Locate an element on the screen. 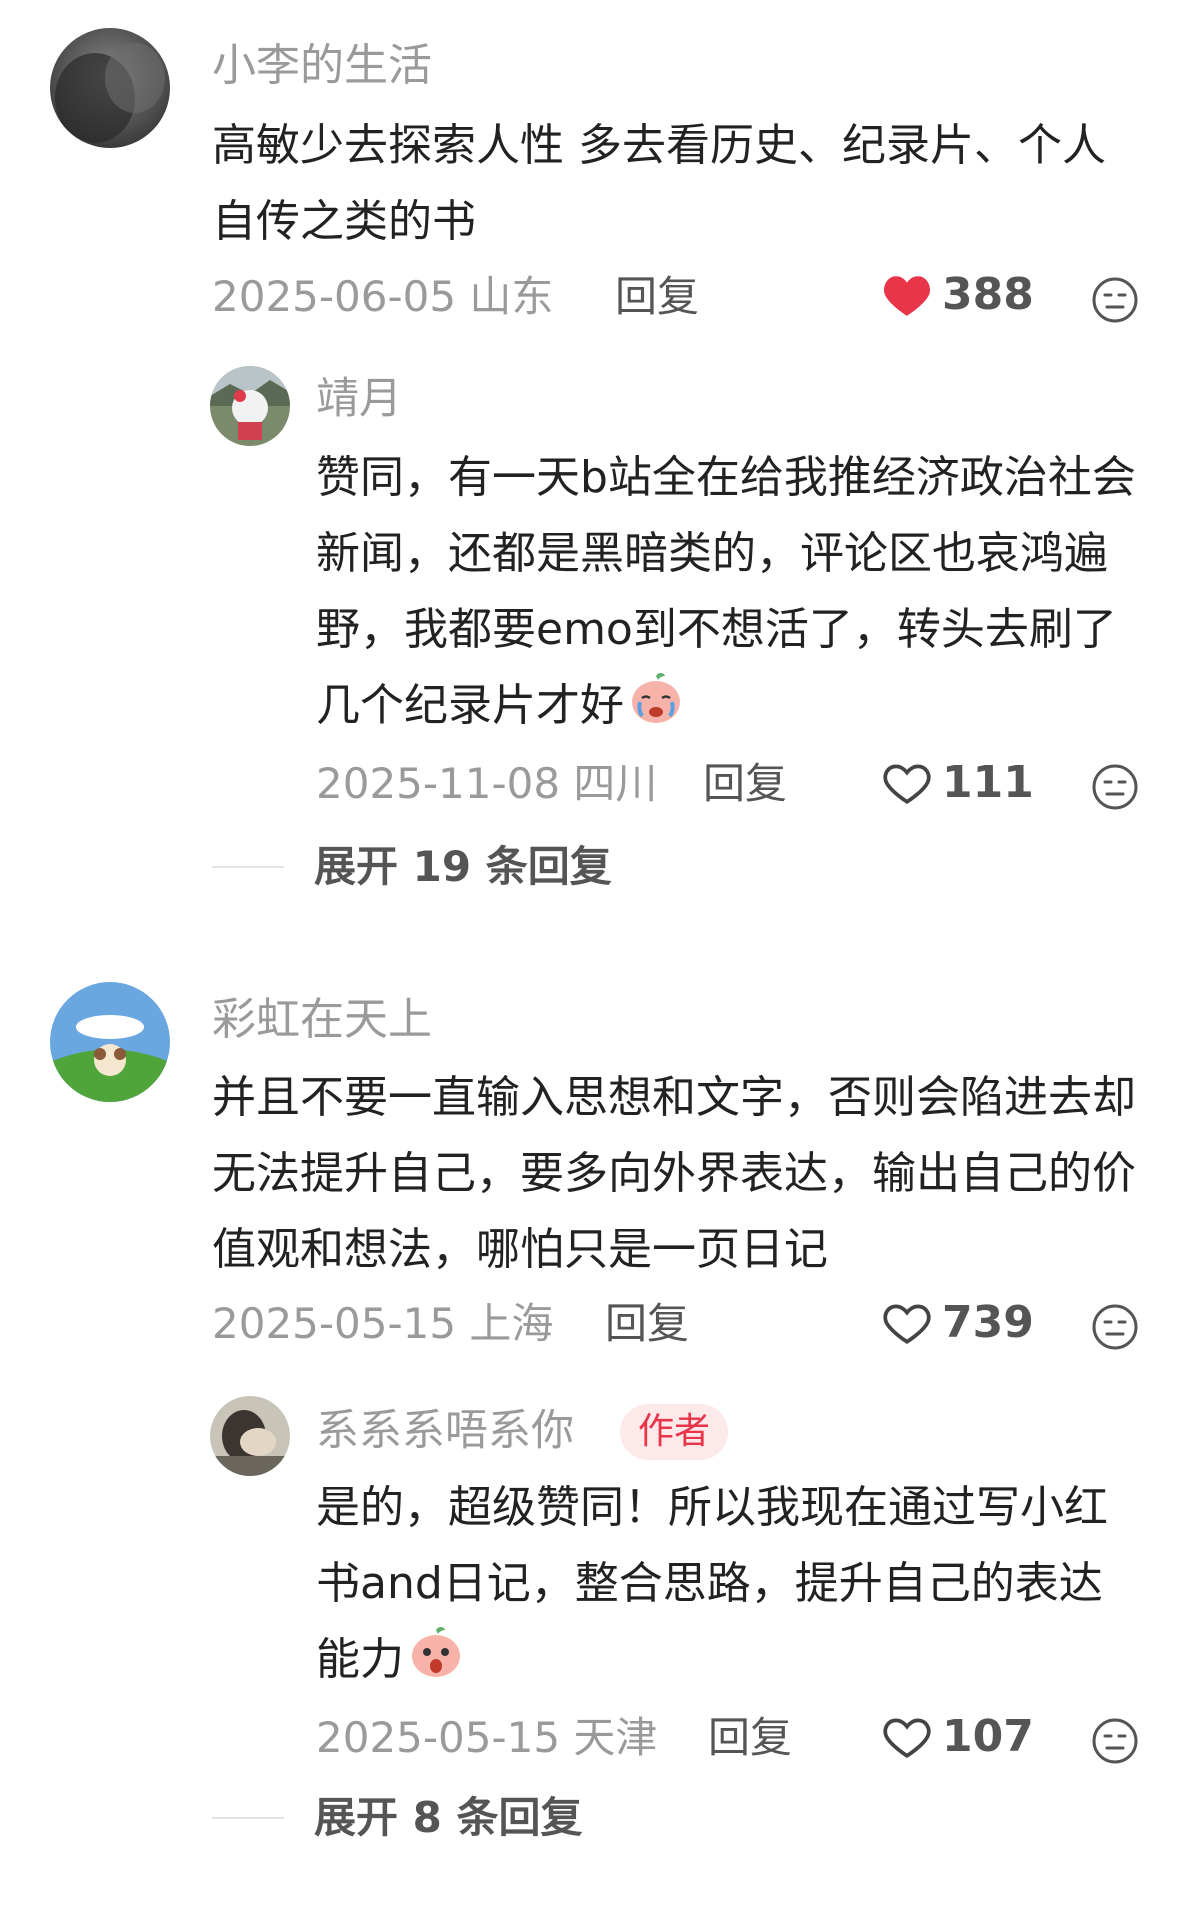 The height and width of the screenshot is (1913, 1178). comment-username: 小李的生活 is located at coordinates (322, 66).